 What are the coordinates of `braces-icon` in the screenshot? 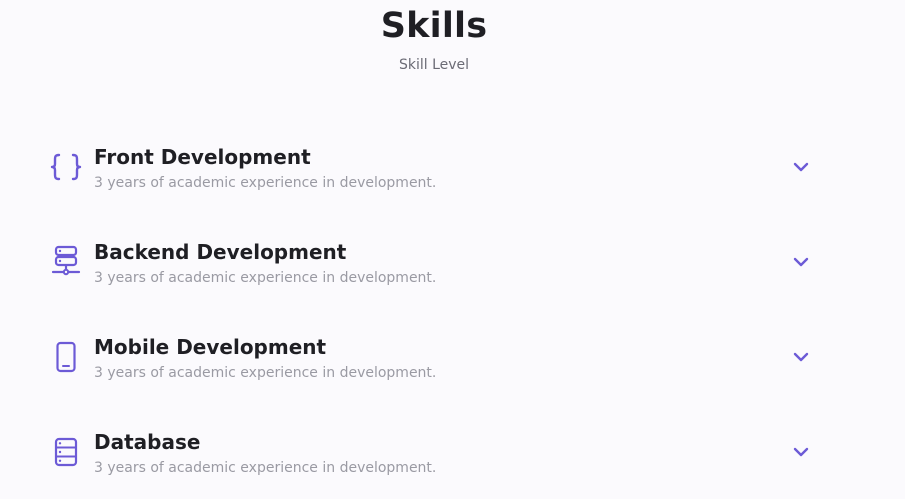 It's located at (66, 167).